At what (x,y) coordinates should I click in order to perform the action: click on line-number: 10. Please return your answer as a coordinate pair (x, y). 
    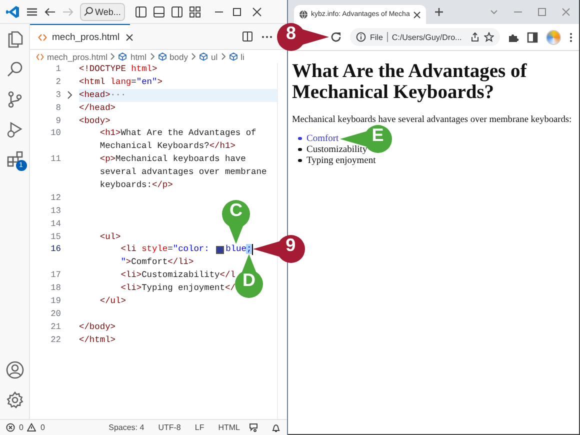
    Looking at the image, I should click on (55, 133).